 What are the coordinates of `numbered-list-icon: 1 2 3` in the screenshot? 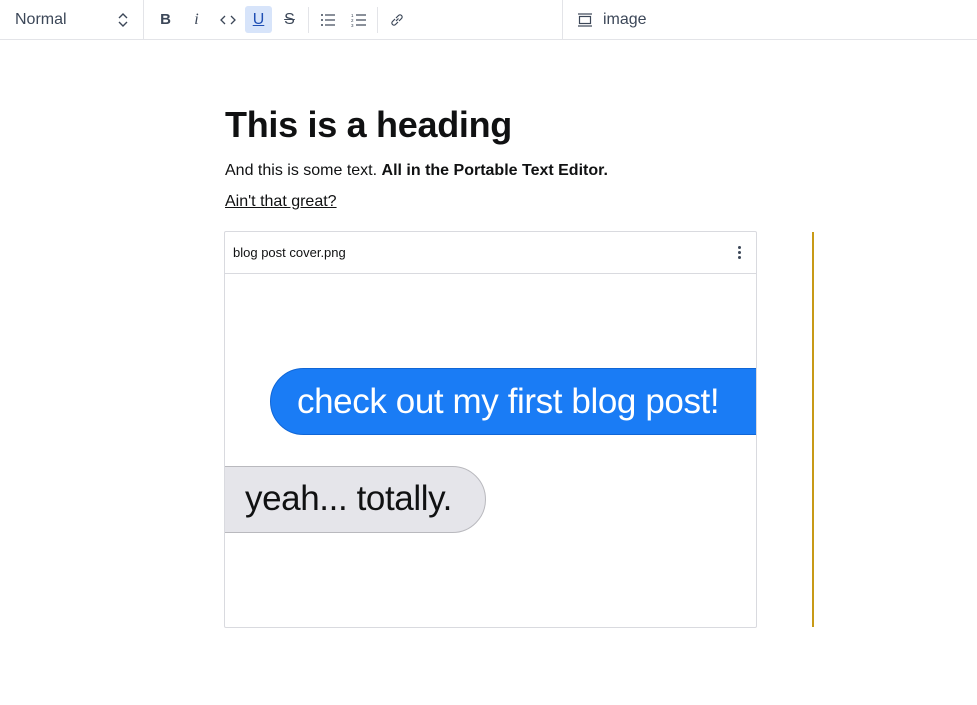 It's located at (358, 20).